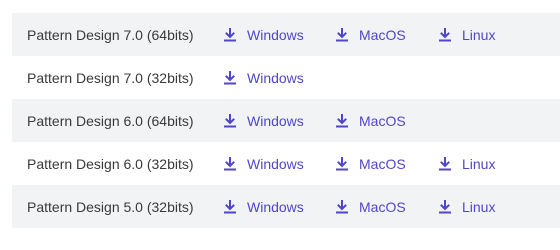  I want to click on product-name: Pattern Design 7.0 (32bits), so click(110, 77).